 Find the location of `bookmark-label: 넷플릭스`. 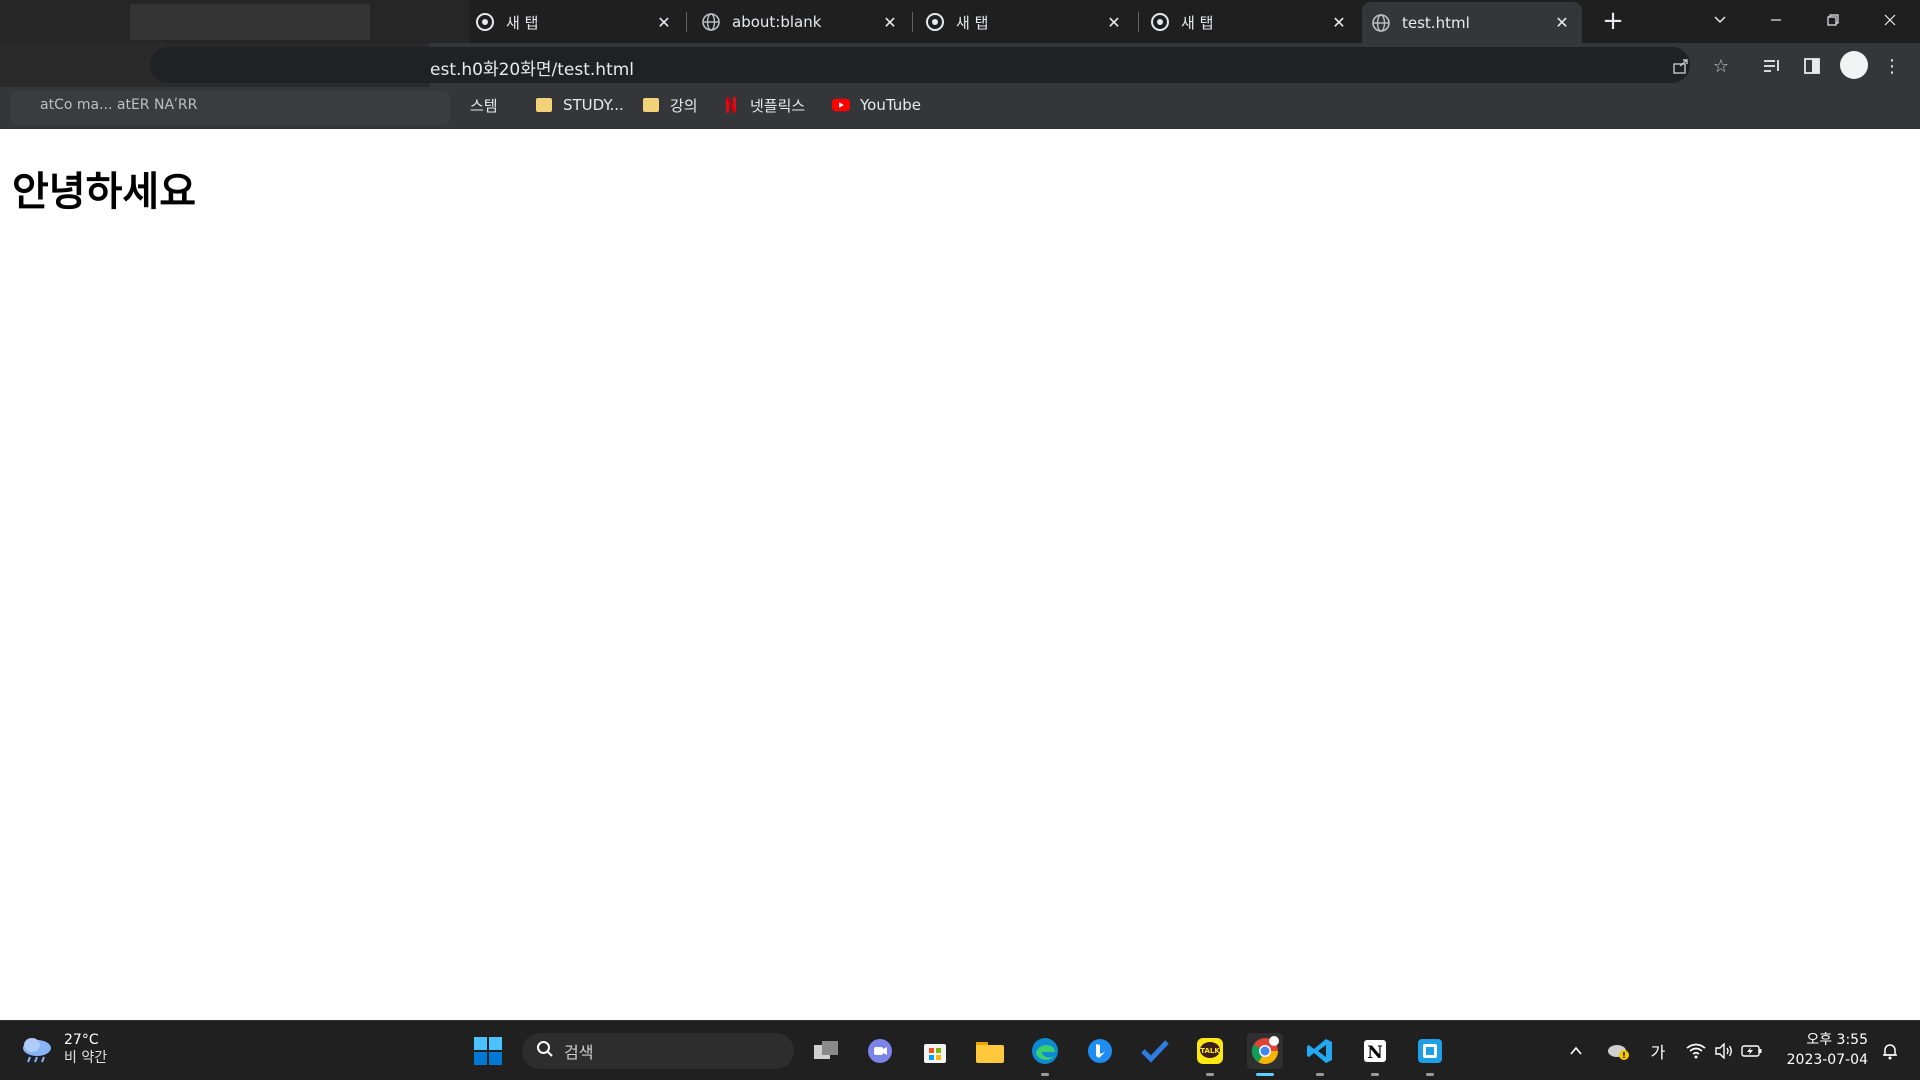

bookmark-label: 넷플릭스 is located at coordinates (778, 105).